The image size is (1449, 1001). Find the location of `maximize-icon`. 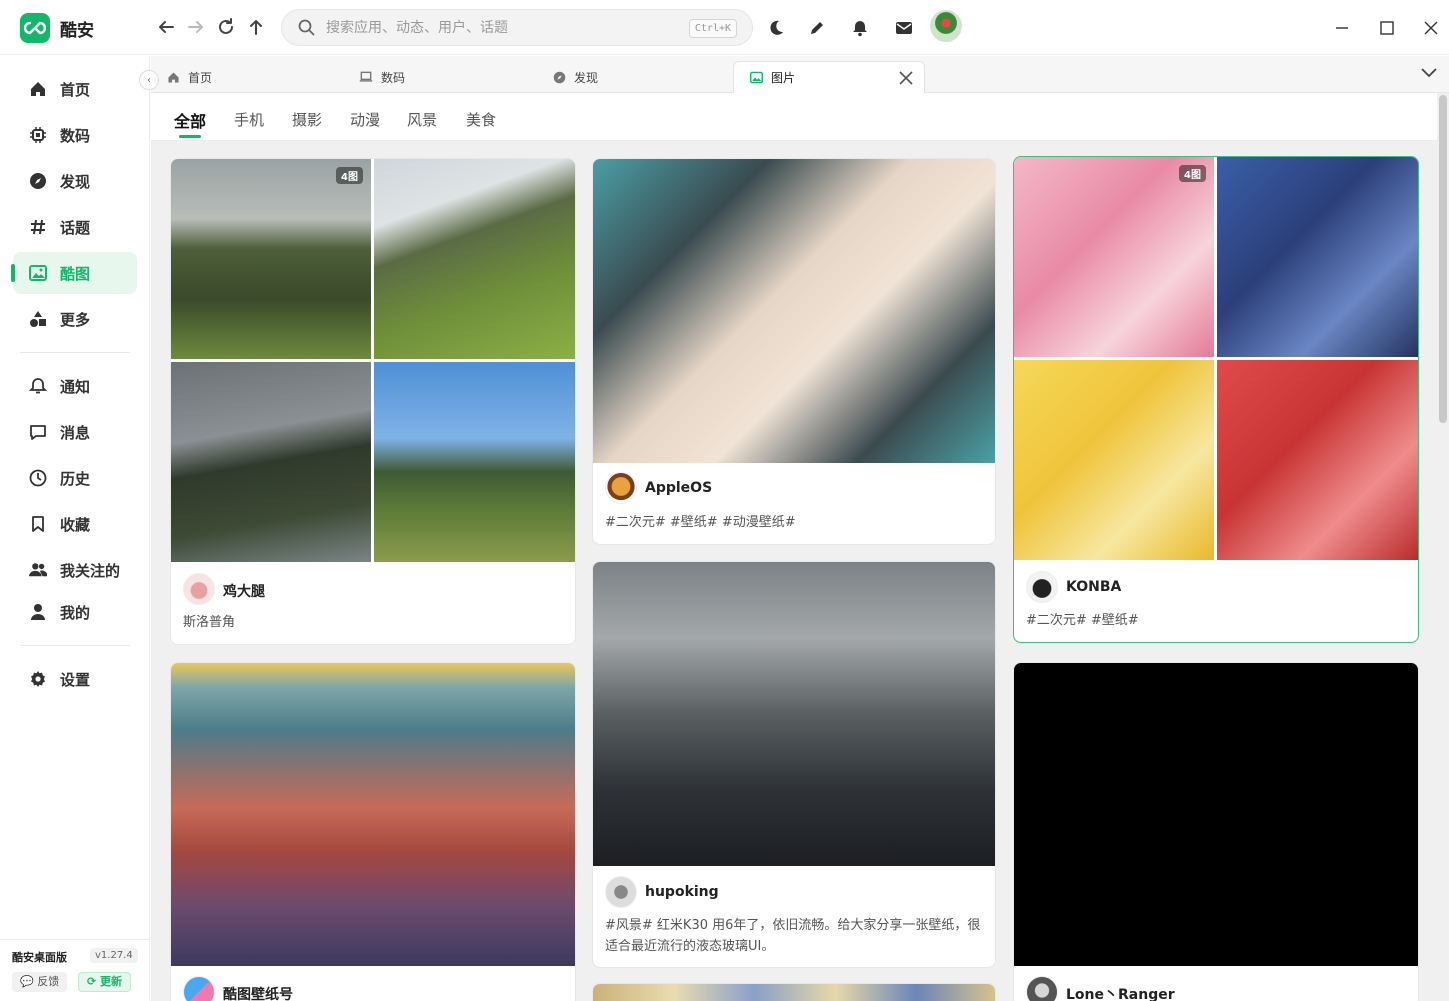

maximize-icon is located at coordinates (1387, 28).